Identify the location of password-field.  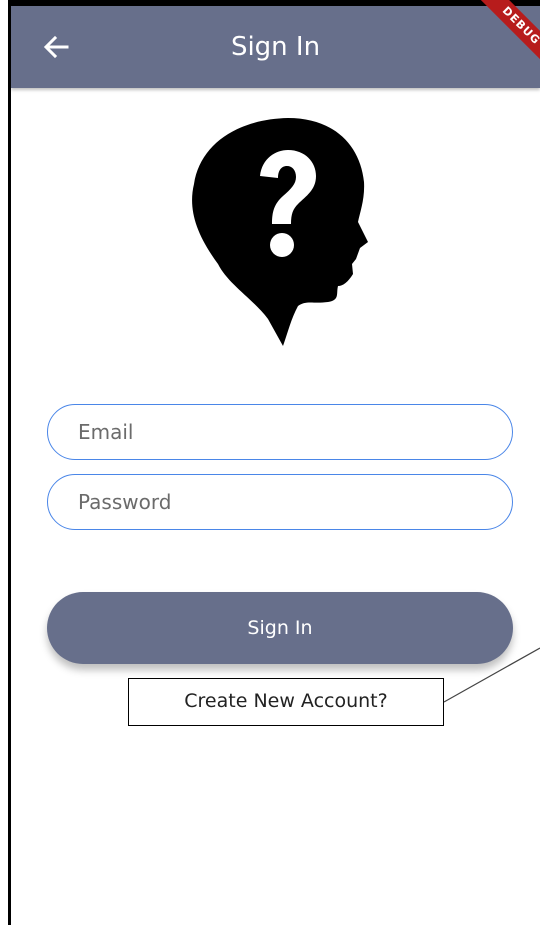
(280, 502).